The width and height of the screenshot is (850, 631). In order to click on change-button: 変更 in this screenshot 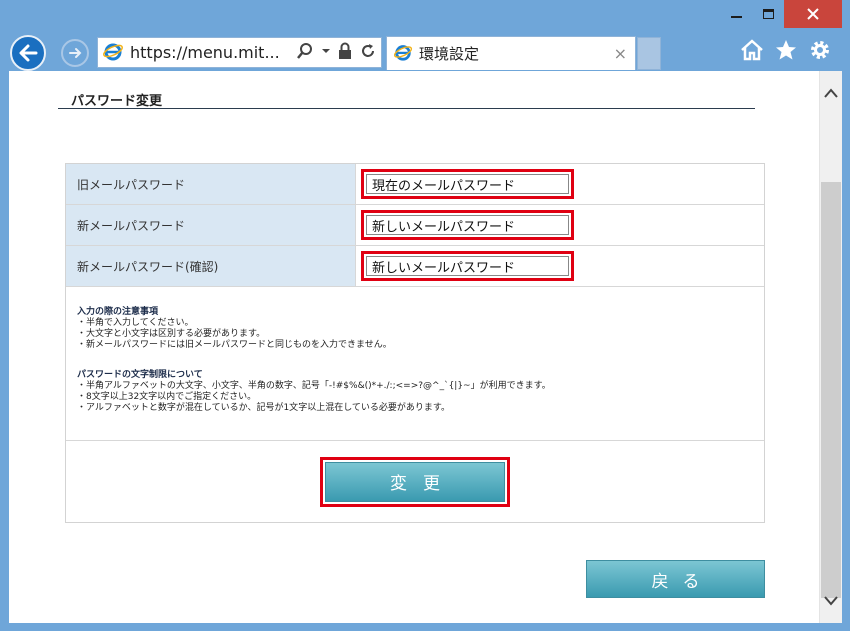, I will do `click(415, 481)`.